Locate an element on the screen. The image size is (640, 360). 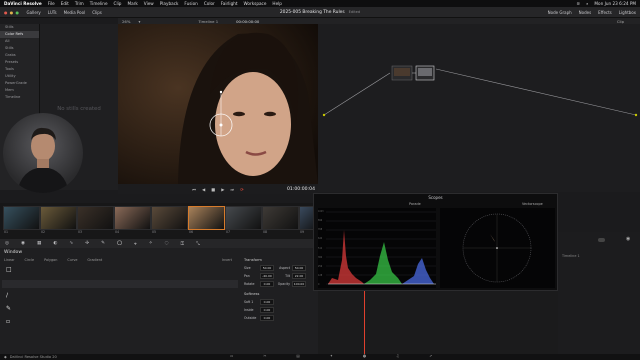
stop-icon: ■ is located at coordinates (213, 189).